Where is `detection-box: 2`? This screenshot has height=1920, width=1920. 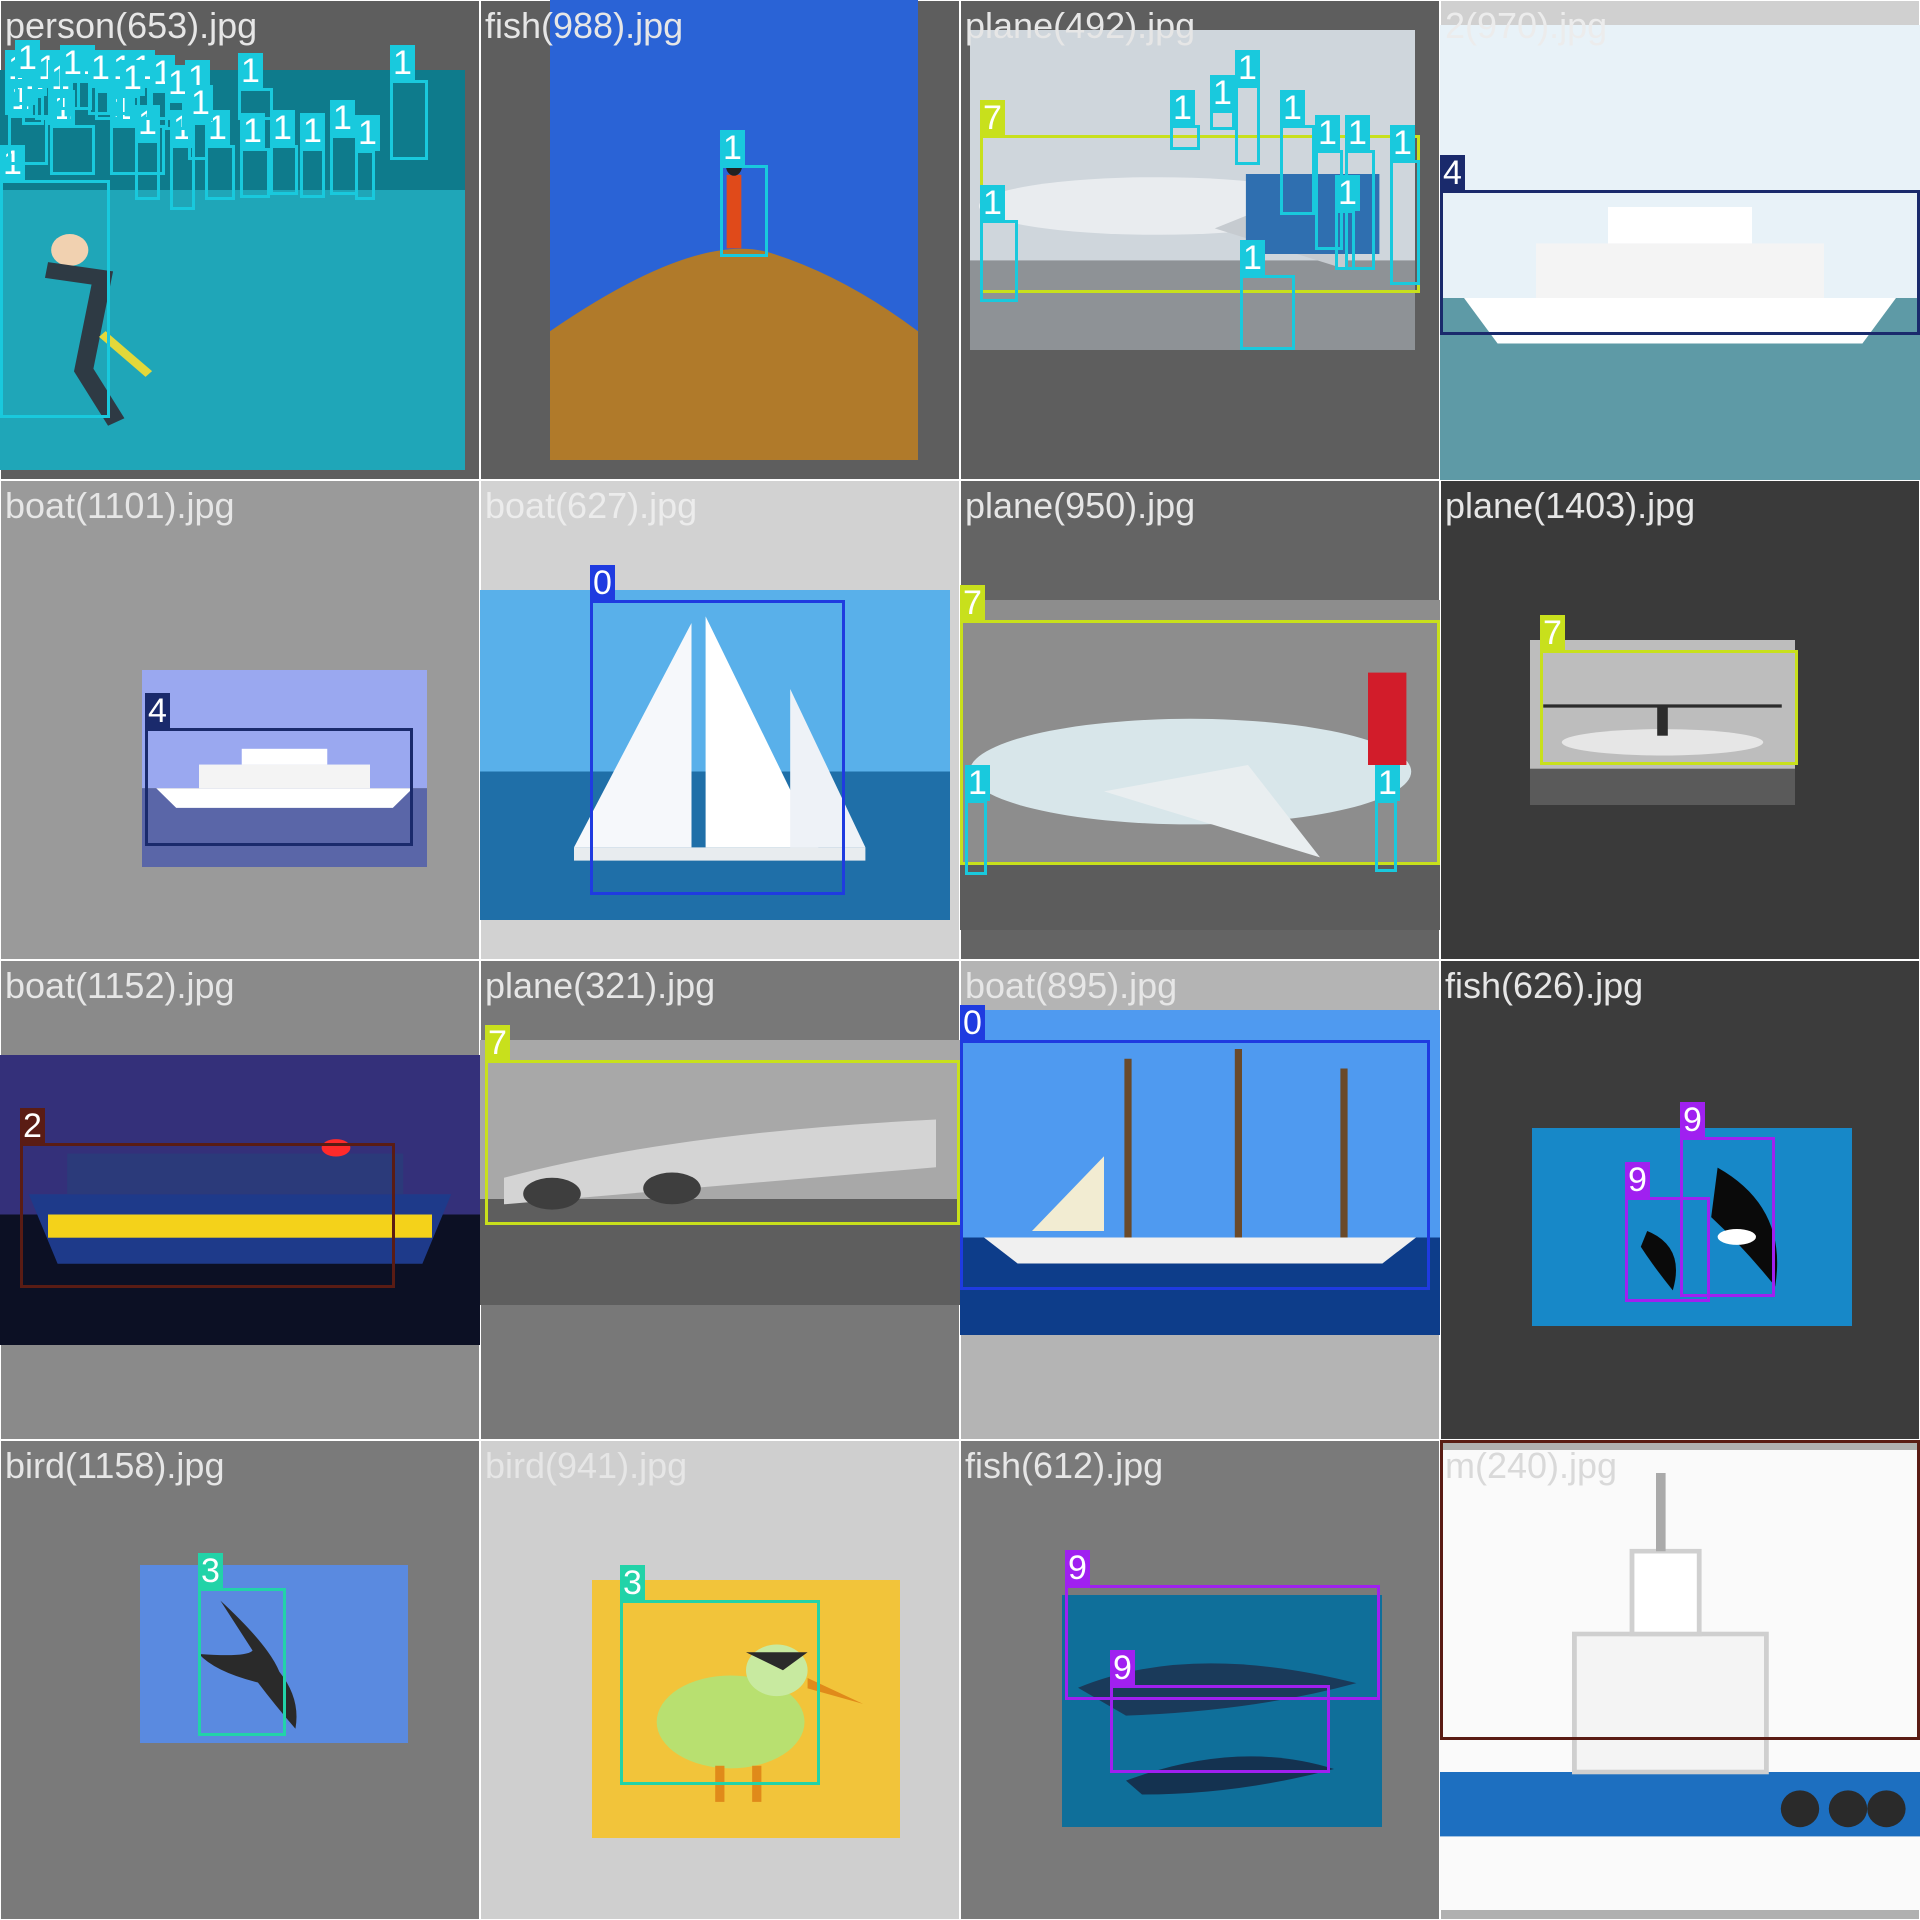
detection-box: 2 is located at coordinates (207, 1198).